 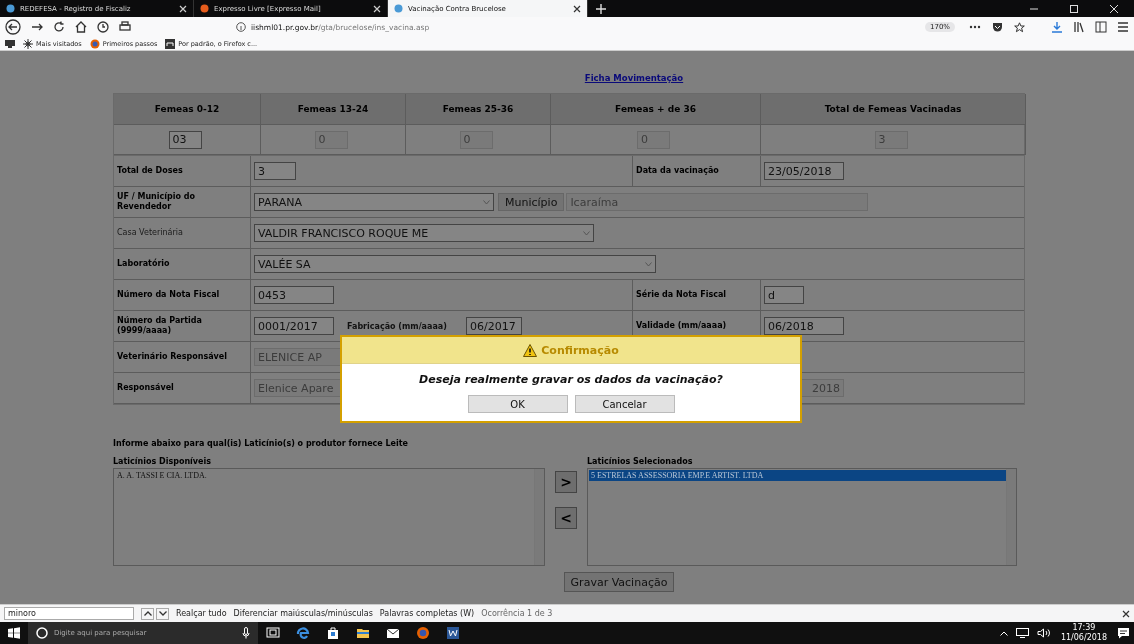 I want to click on row-label: Total de Doses, so click(x=182, y=171).